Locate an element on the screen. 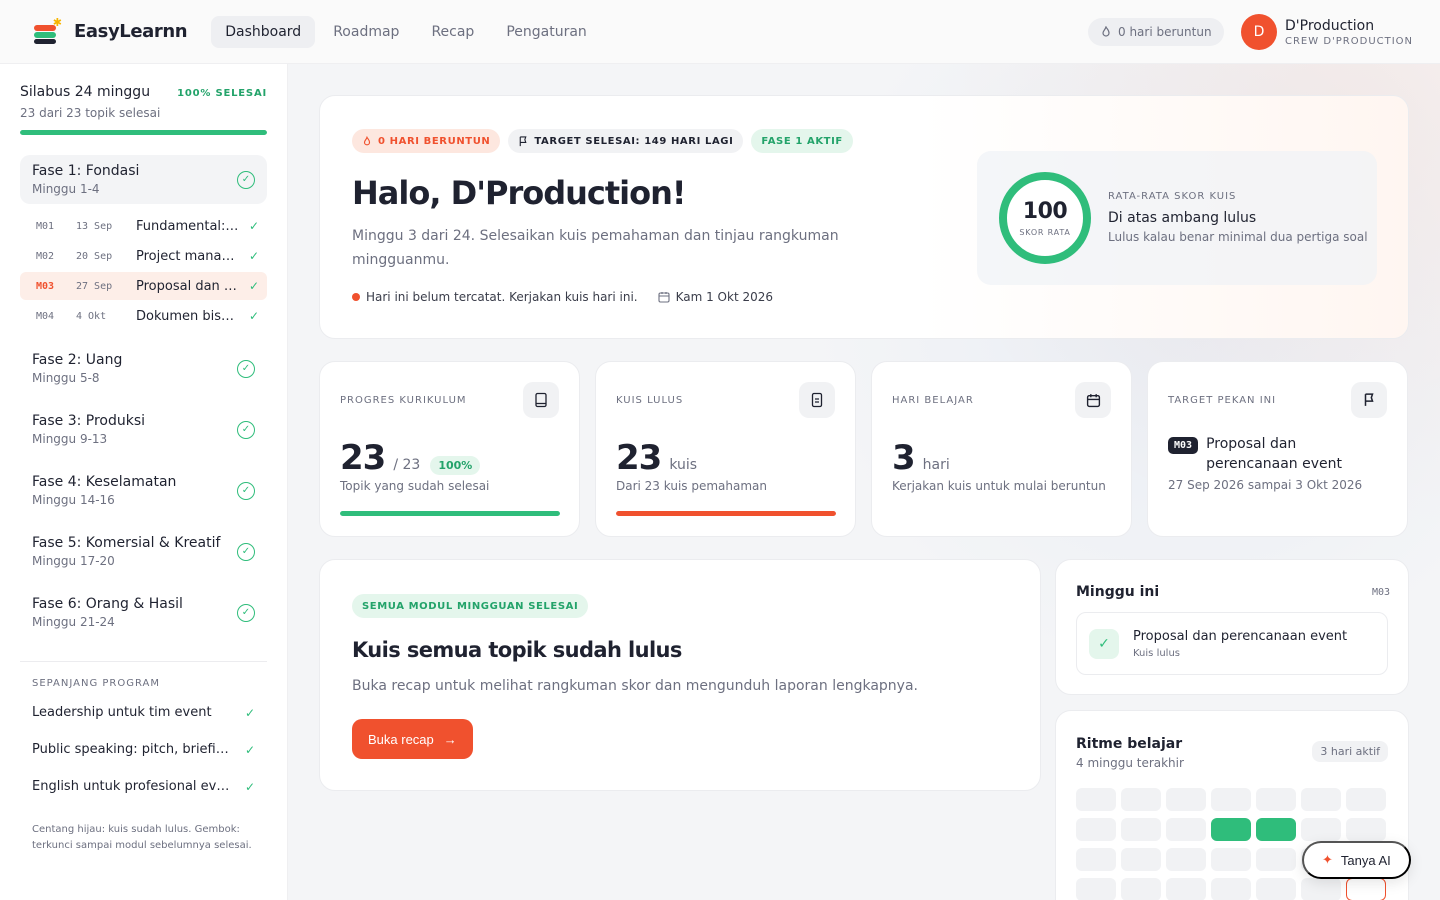 The height and width of the screenshot is (900, 1440). phase-weeks: Minggu 5-8 is located at coordinates (66, 378).